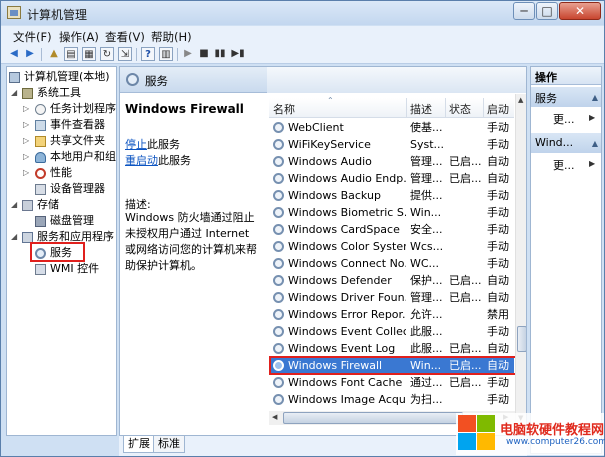  Describe the element at coordinates (421, 109) in the screenshot. I see `column-header-description: 描述` at that location.